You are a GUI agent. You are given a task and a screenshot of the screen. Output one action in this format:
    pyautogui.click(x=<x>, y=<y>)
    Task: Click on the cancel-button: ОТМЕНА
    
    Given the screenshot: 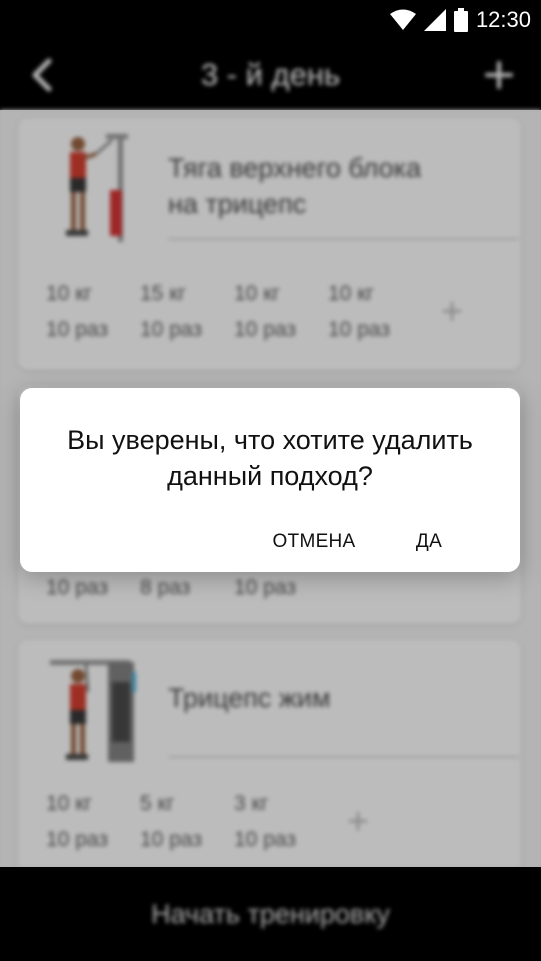 What is the action you would take?
    pyautogui.click(x=314, y=542)
    